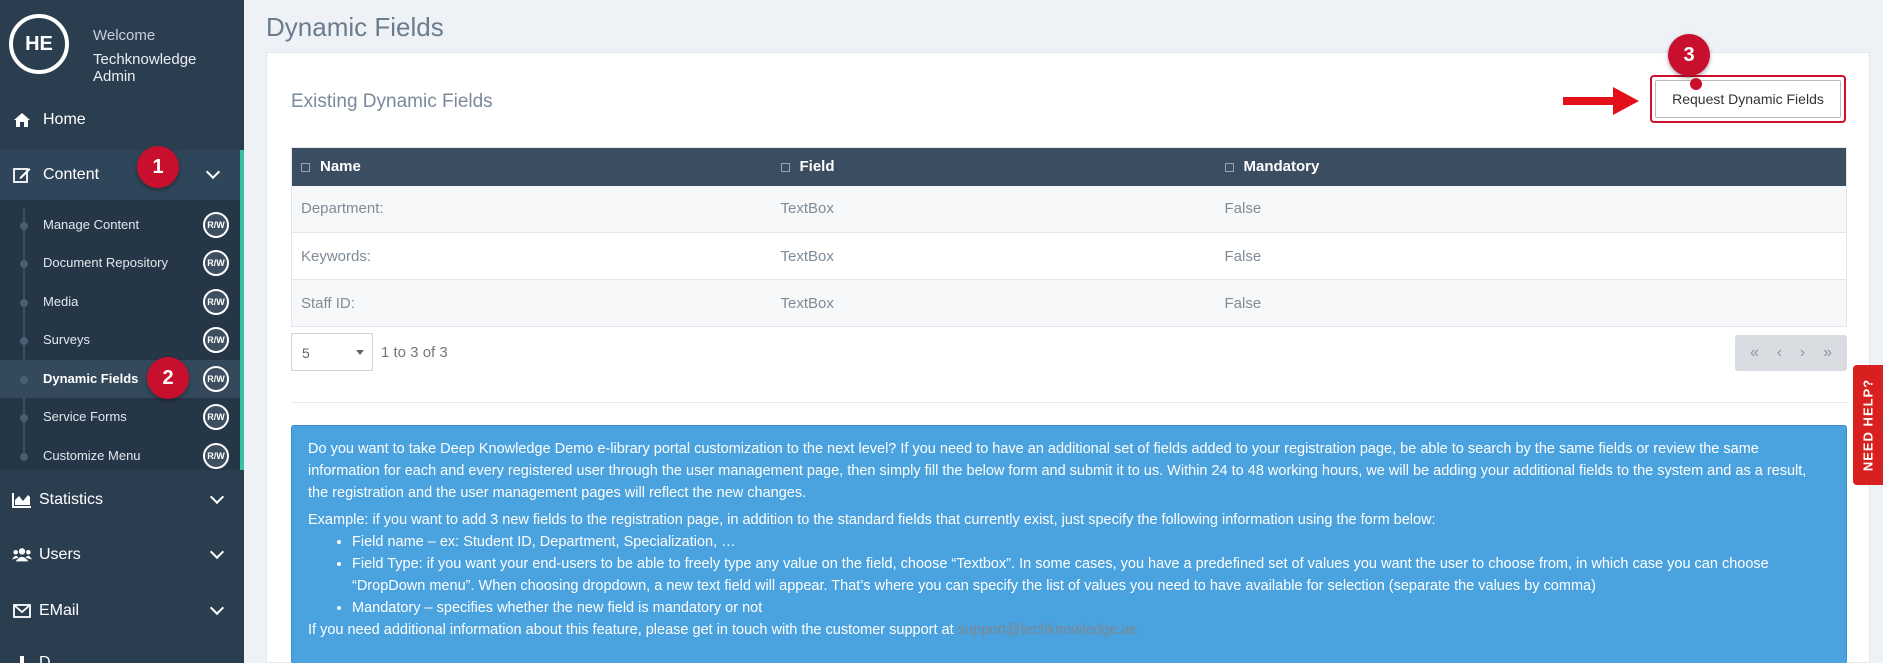 The width and height of the screenshot is (1883, 663). What do you see at coordinates (71, 174) in the screenshot?
I see `nav-label-content: Content` at bounding box center [71, 174].